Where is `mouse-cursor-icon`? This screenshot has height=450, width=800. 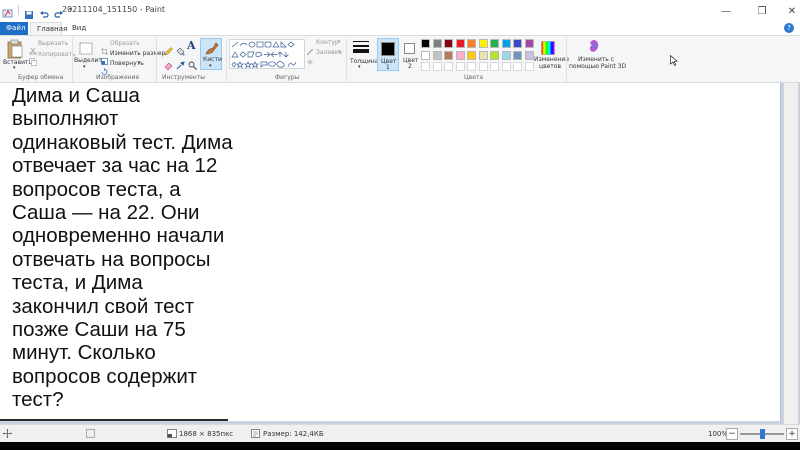 mouse-cursor-icon is located at coordinates (674, 58).